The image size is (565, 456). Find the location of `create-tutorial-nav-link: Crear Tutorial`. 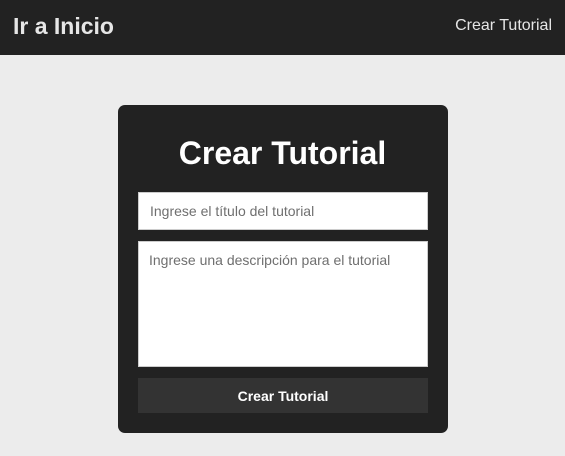

create-tutorial-nav-link: Crear Tutorial is located at coordinates (503, 26).